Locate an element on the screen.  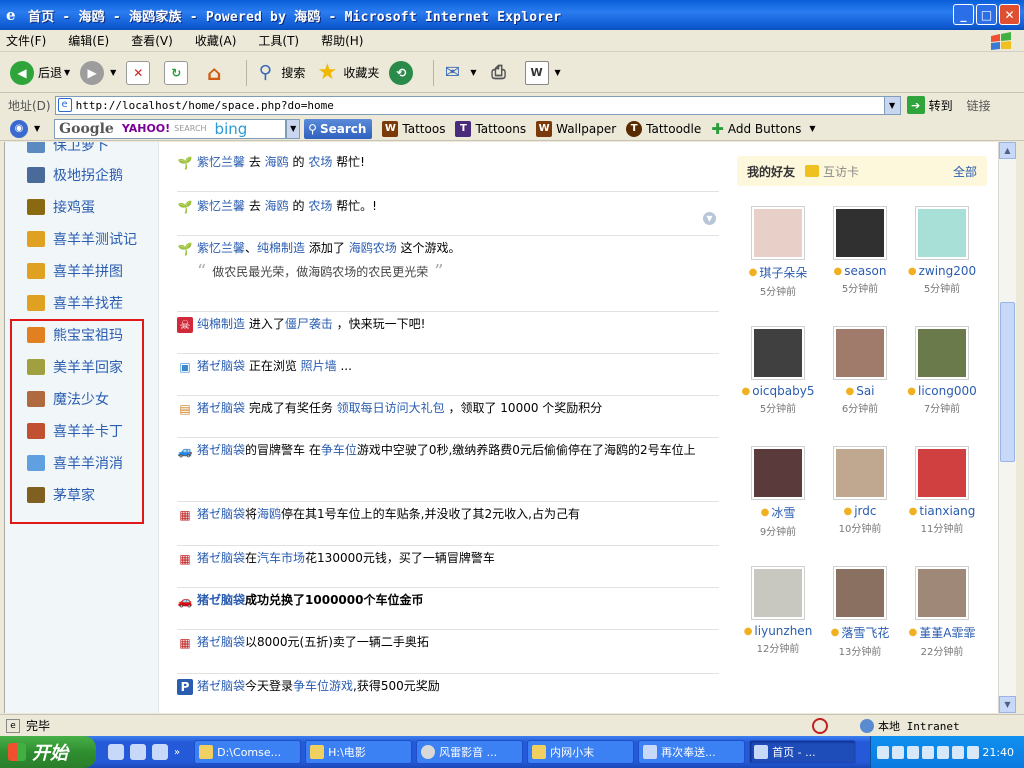
sidebar-game-item: 喜羊羊测试记 is located at coordinates (82, 239).